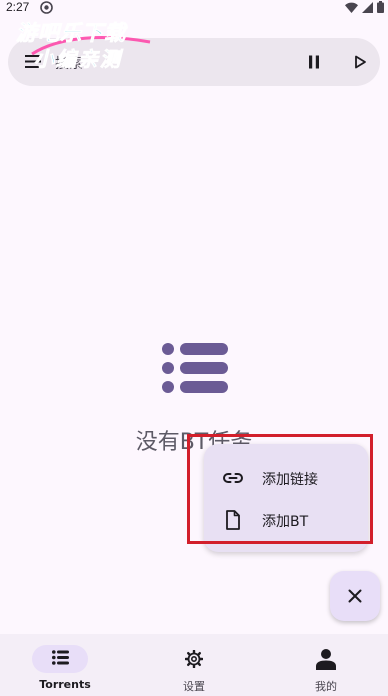 The width and height of the screenshot is (388, 696). Describe the element at coordinates (60, 657) in the screenshot. I see `list-icon` at that location.